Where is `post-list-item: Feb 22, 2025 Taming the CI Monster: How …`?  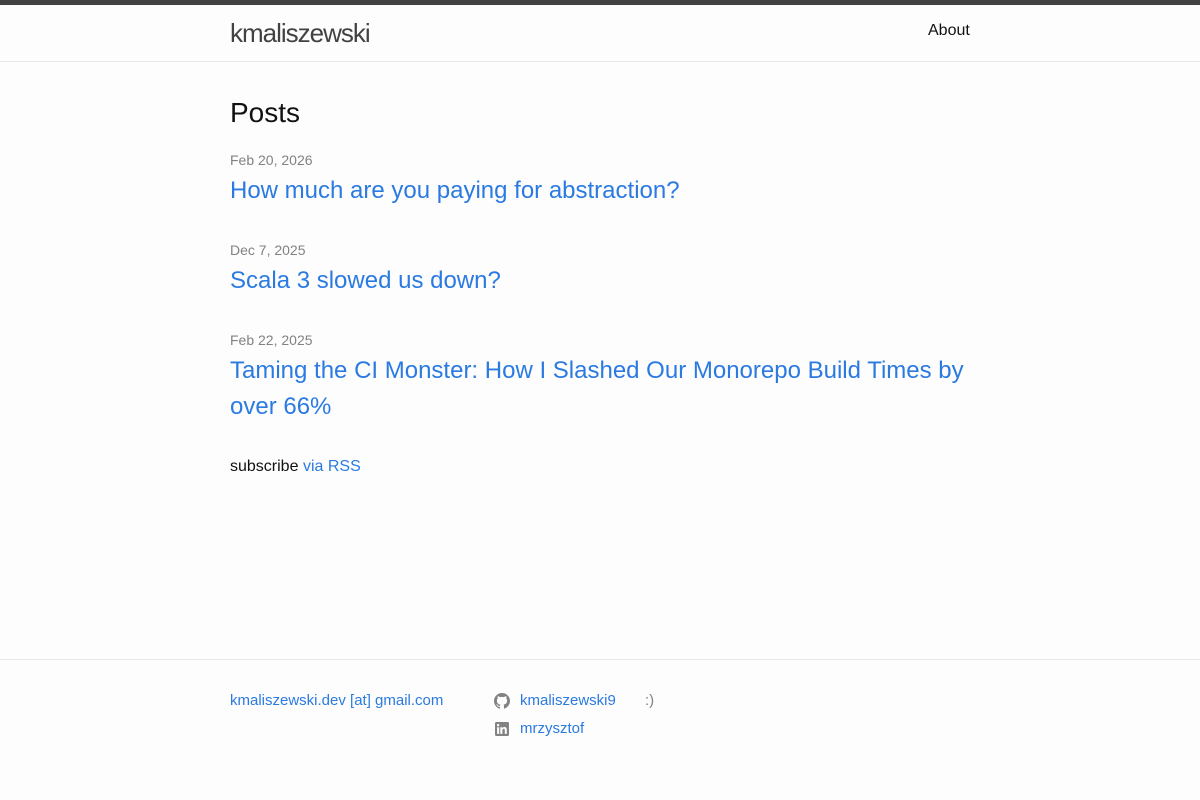 post-list-item: Feb 22, 2025 Taming the CI Monster: How … is located at coordinates (600, 378).